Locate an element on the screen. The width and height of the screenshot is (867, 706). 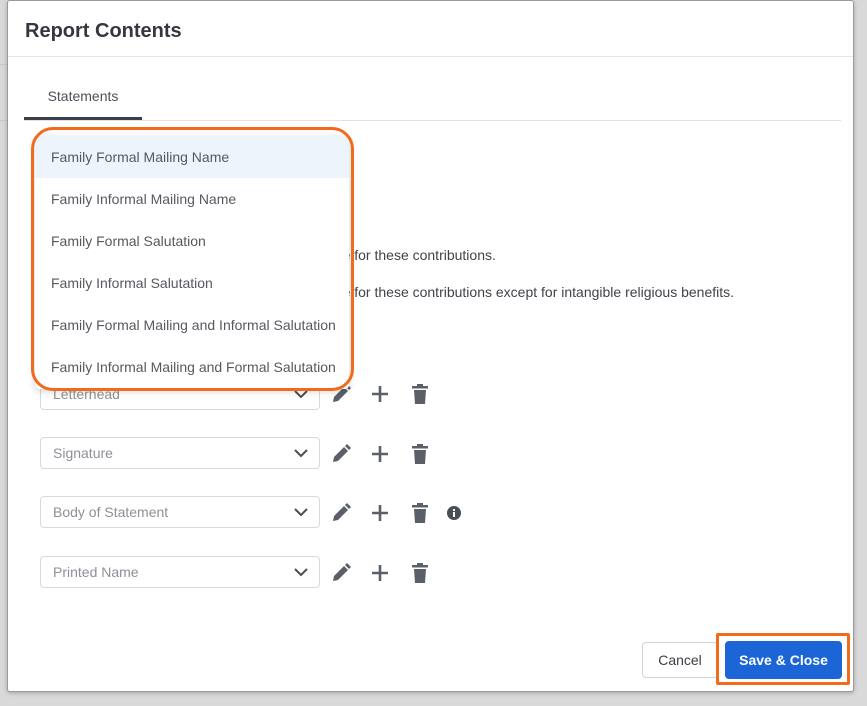
dropdown-item: Family Formal Salutation is located at coordinates (192, 241).